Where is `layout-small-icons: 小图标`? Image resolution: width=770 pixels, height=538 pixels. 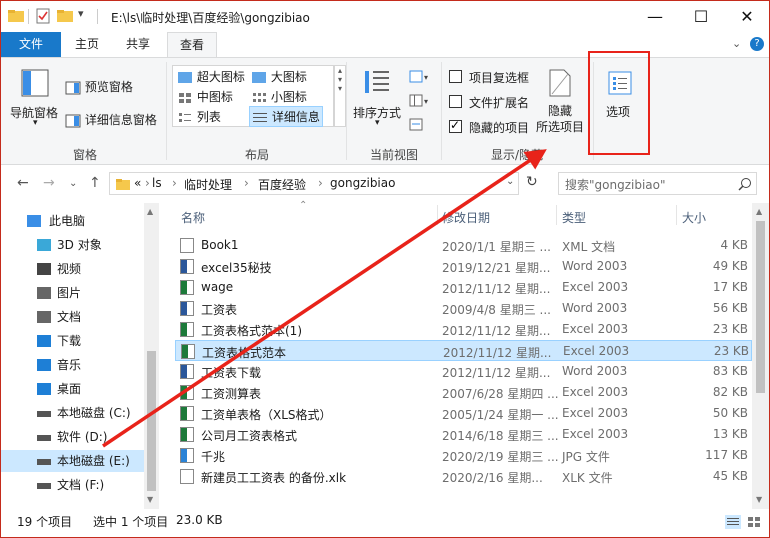
layout-small-icons: 小图标 is located at coordinates (279, 96).